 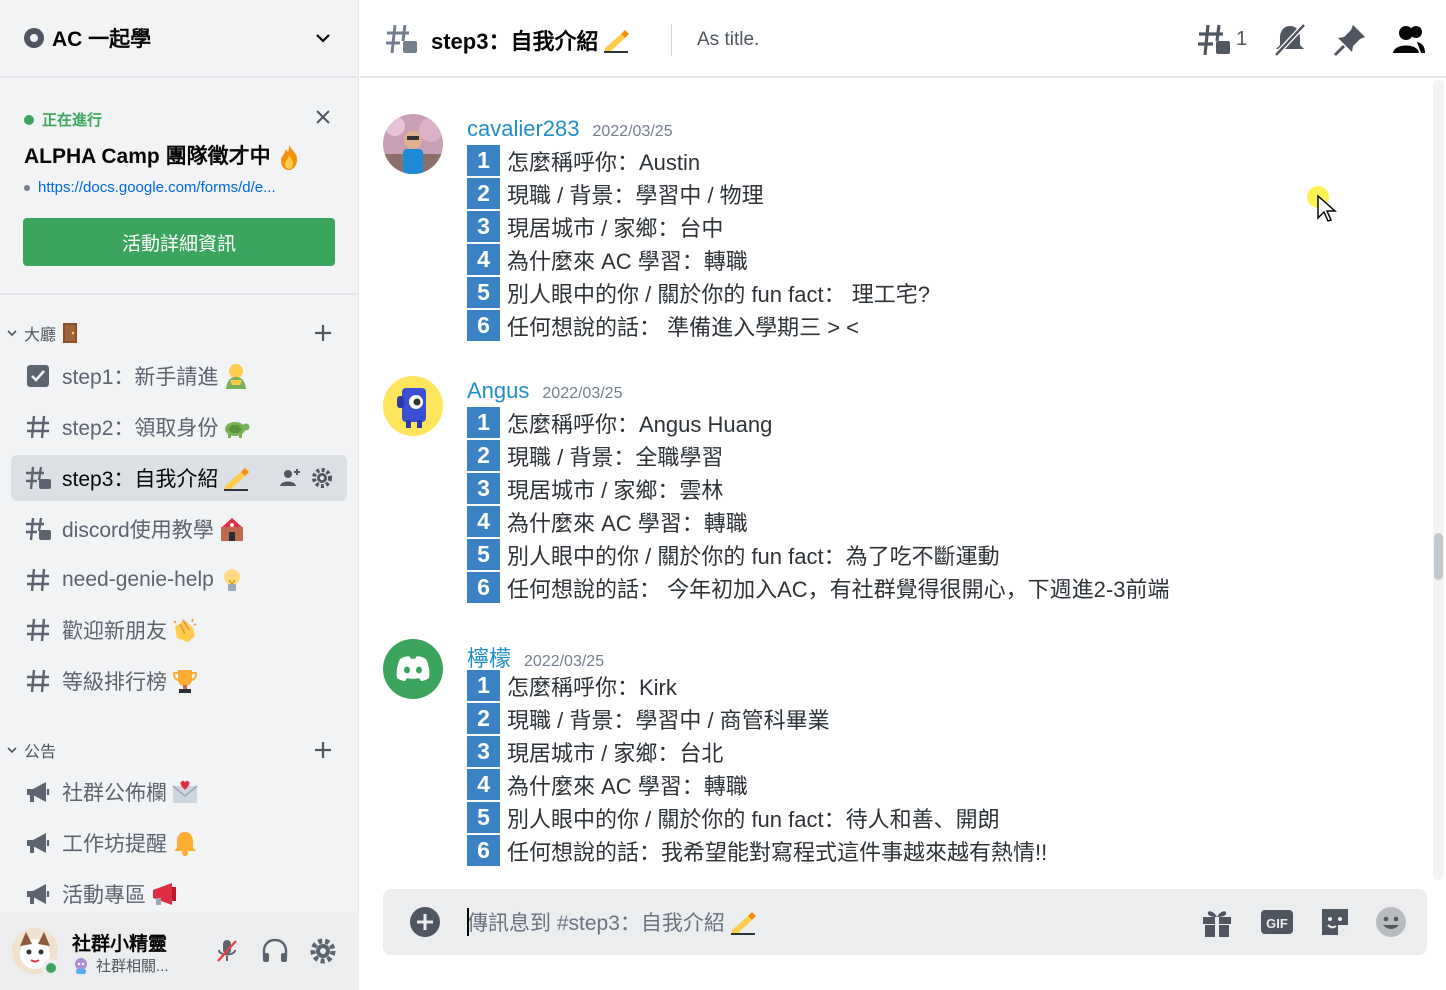 I want to click on channel-step2: step2：領取身份, so click(x=179, y=427).